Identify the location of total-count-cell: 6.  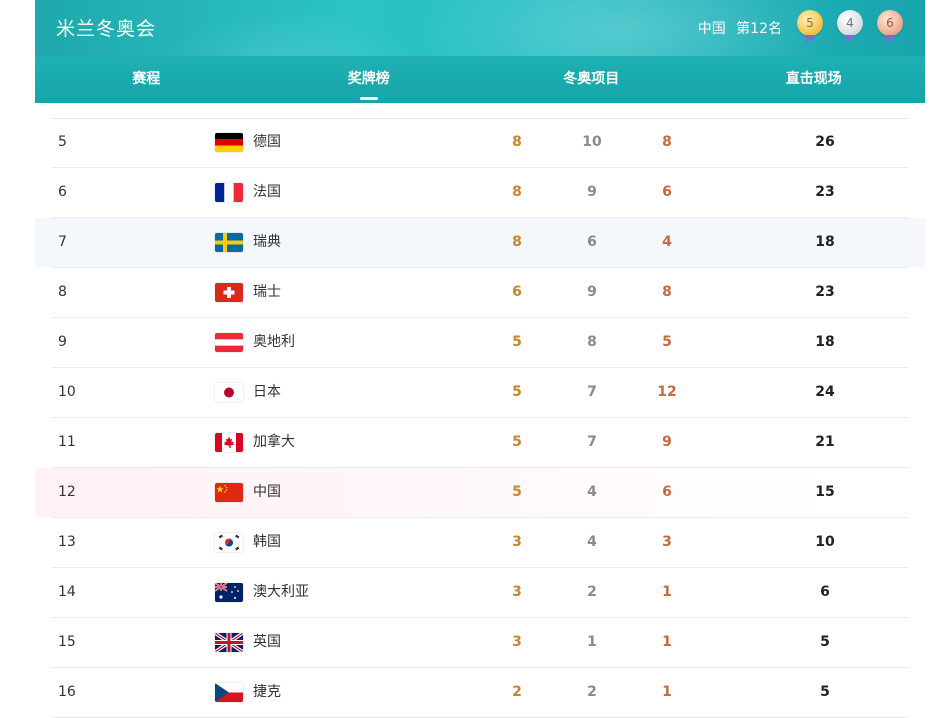
(825, 592).